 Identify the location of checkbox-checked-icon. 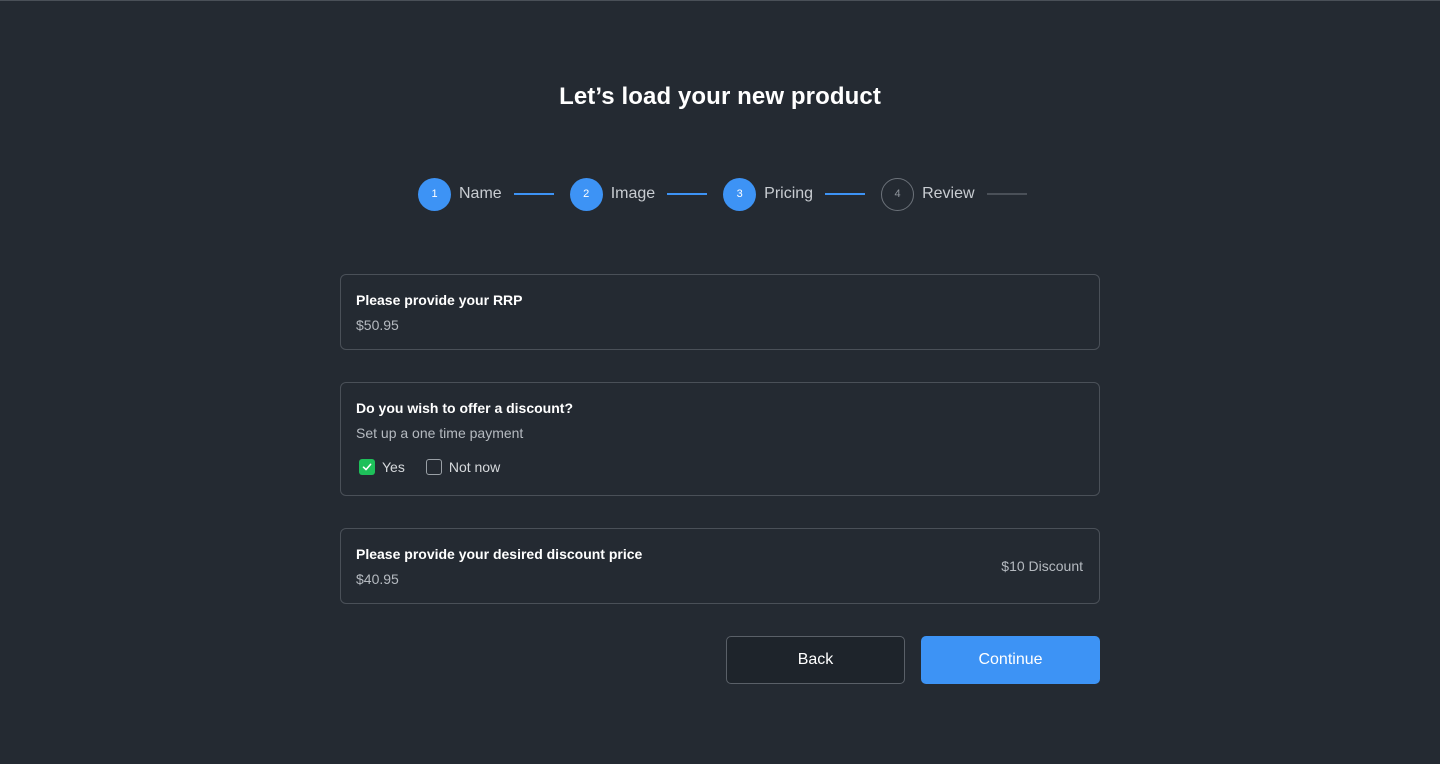
(367, 467).